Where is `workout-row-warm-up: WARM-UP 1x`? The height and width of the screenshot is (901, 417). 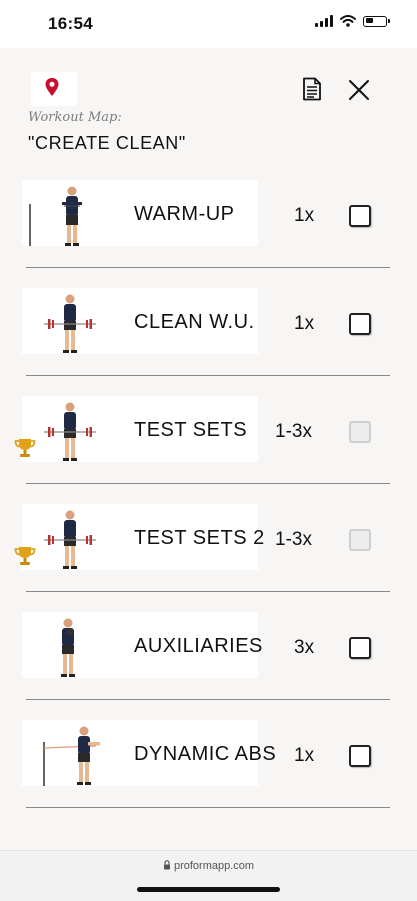 workout-row-warm-up: WARM-UP 1x is located at coordinates (208, 214).